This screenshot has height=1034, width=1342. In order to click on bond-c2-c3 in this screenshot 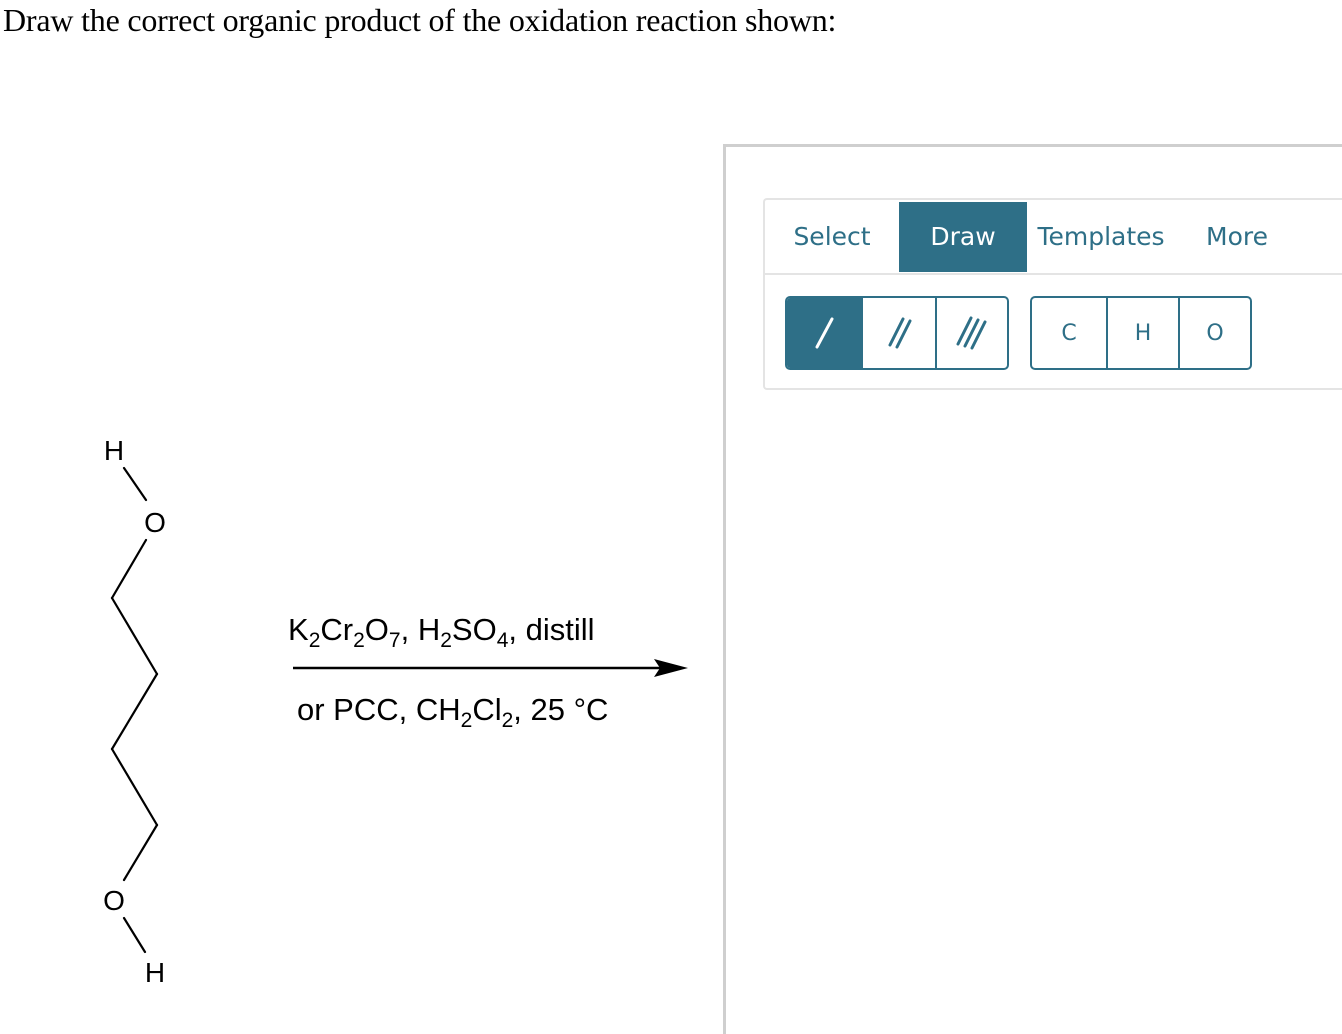, I will do `click(134, 711)`.